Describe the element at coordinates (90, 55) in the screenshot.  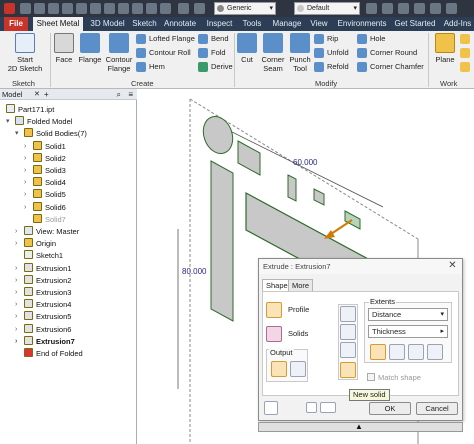
I see `flange-button: Flange` at that location.